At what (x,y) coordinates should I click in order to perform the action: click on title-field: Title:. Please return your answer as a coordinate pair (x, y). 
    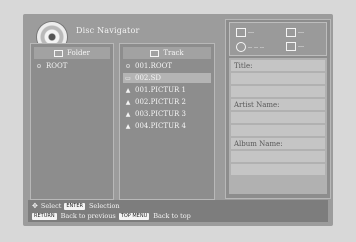
    Looking at the image, I should click on (278, 65).